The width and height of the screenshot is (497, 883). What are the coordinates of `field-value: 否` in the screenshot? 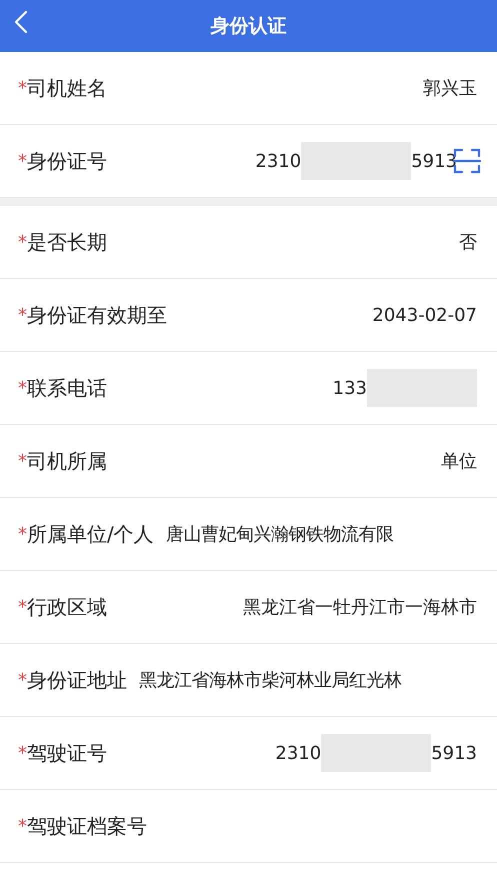 It's located at (468, 242).